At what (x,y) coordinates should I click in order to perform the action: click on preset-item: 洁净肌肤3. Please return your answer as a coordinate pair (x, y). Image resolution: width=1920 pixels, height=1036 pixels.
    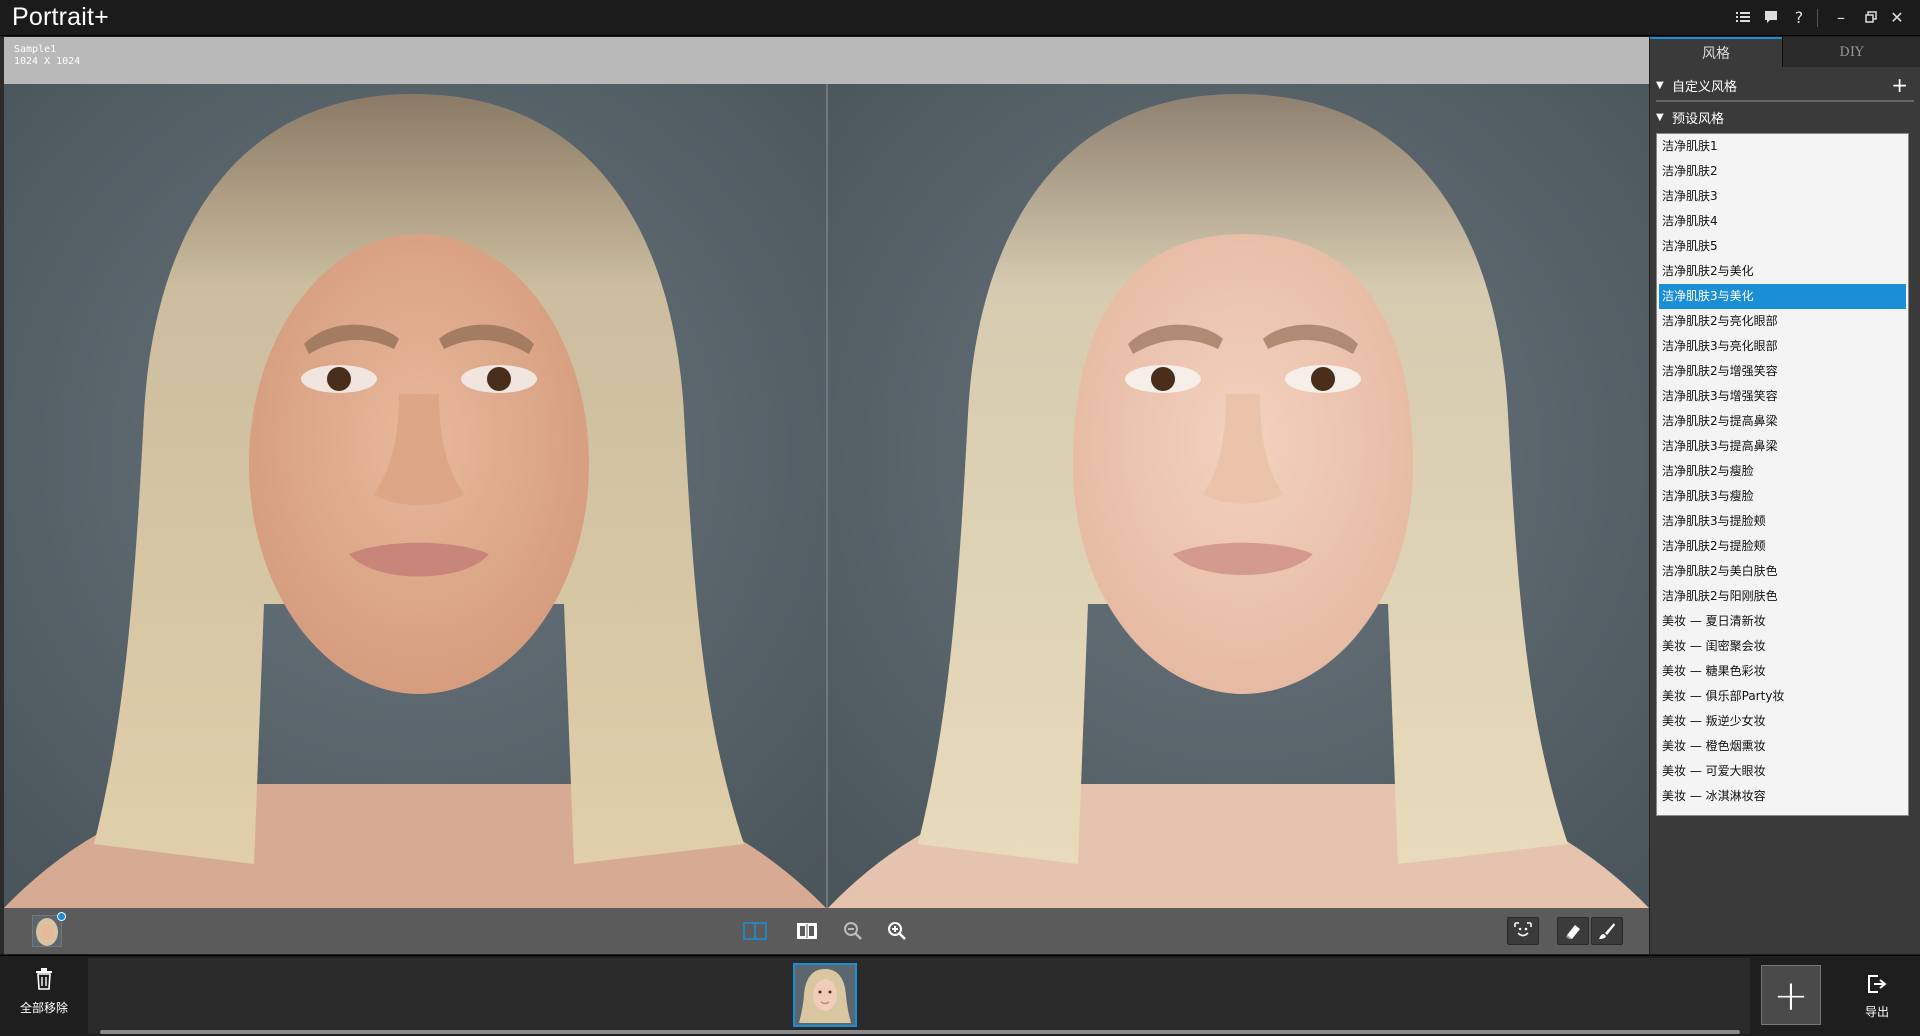
    Looking at the image, I should click on (1782, 196).